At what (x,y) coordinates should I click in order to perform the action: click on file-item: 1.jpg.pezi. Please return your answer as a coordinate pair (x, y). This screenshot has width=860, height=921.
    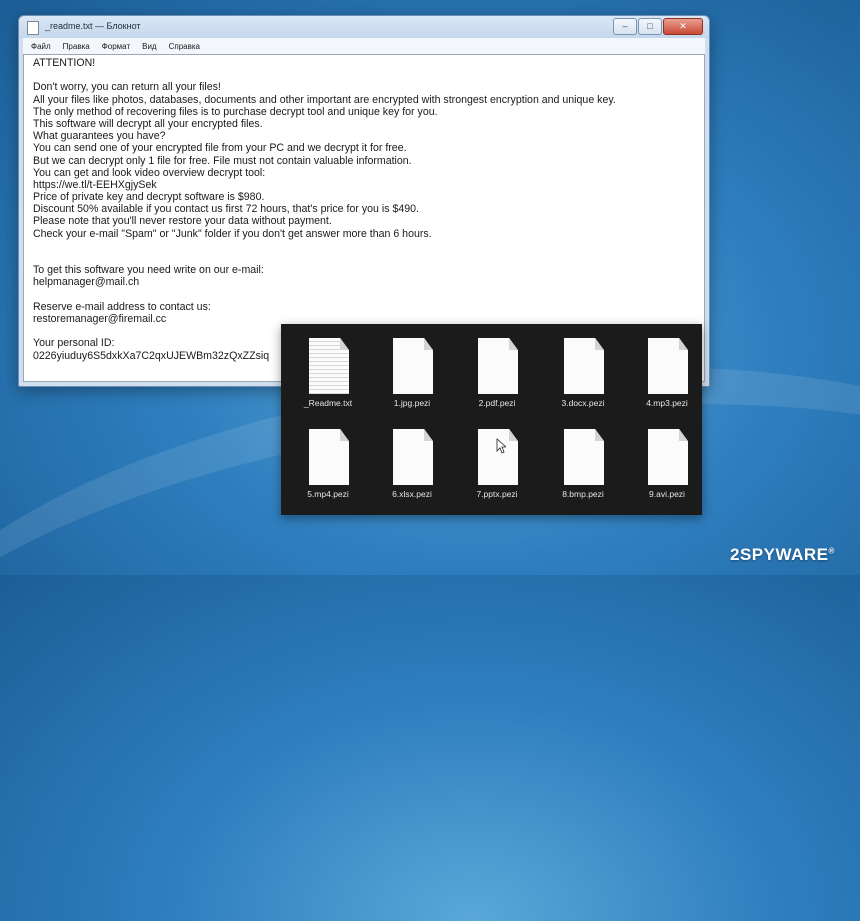
    Looking at the image, I should click on (412, 370).